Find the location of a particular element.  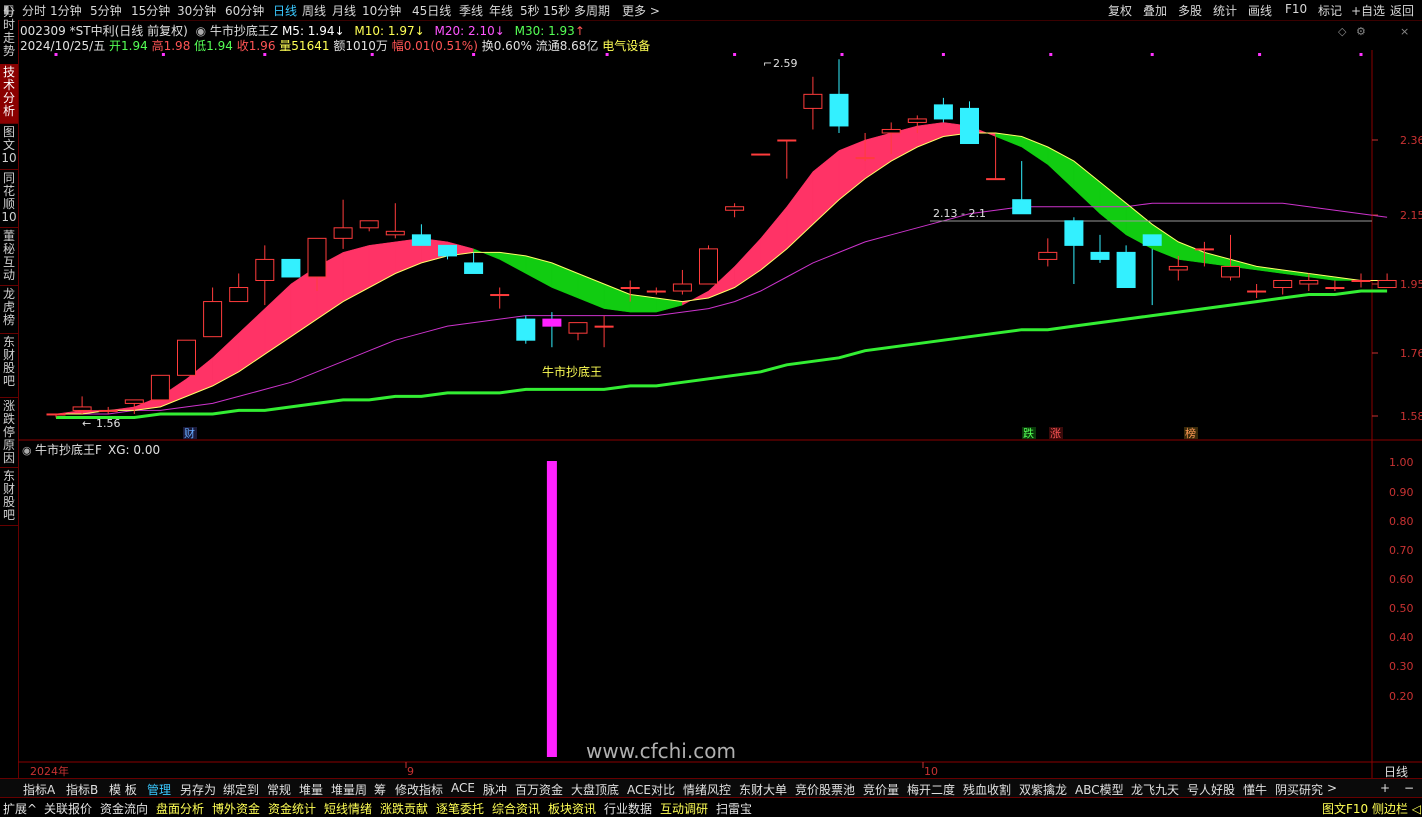

event-bang-tag: 榜 is located at coordinates (1190, 433).